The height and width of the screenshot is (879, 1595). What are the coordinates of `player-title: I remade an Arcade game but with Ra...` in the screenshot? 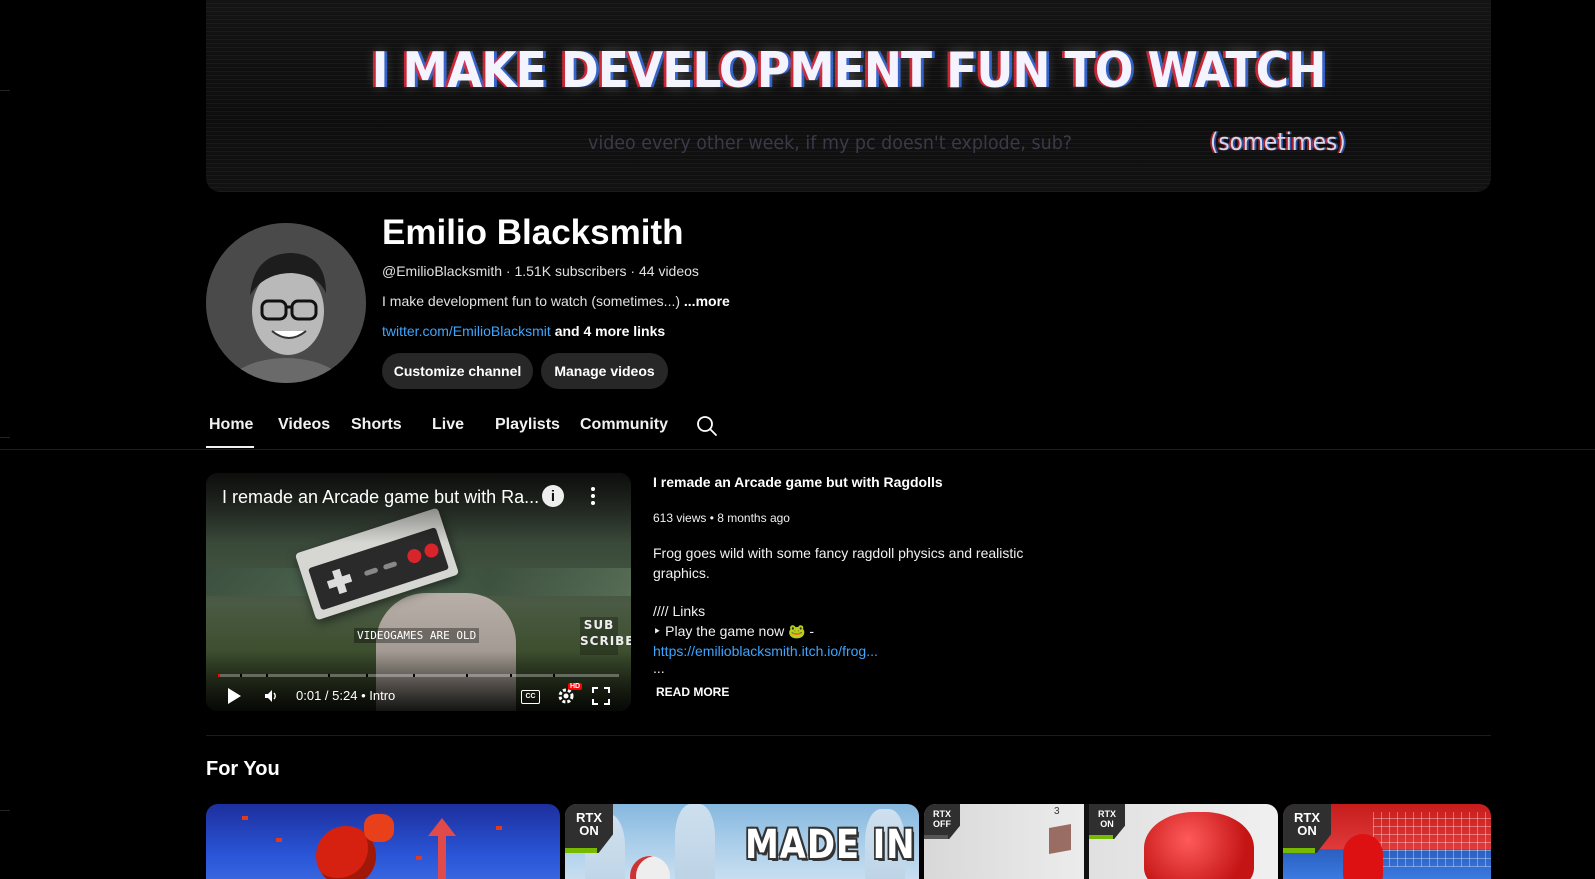 It's located at (380, 497).